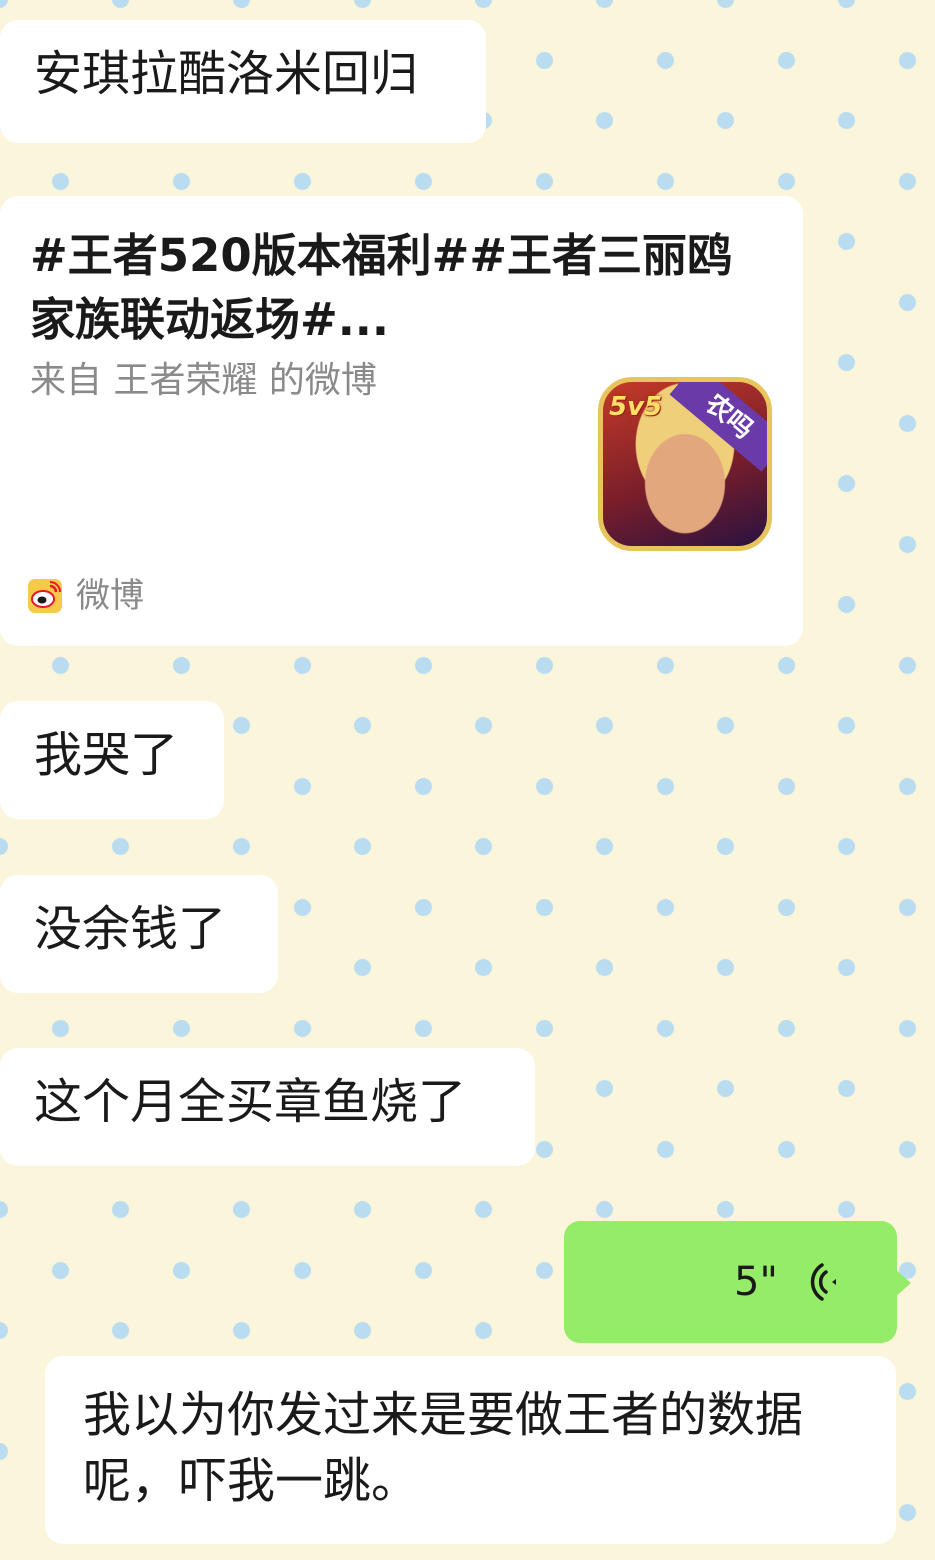  Describe the element at coordinates (45, 596) in the screenshot. I see `weibo-icon` at that location.